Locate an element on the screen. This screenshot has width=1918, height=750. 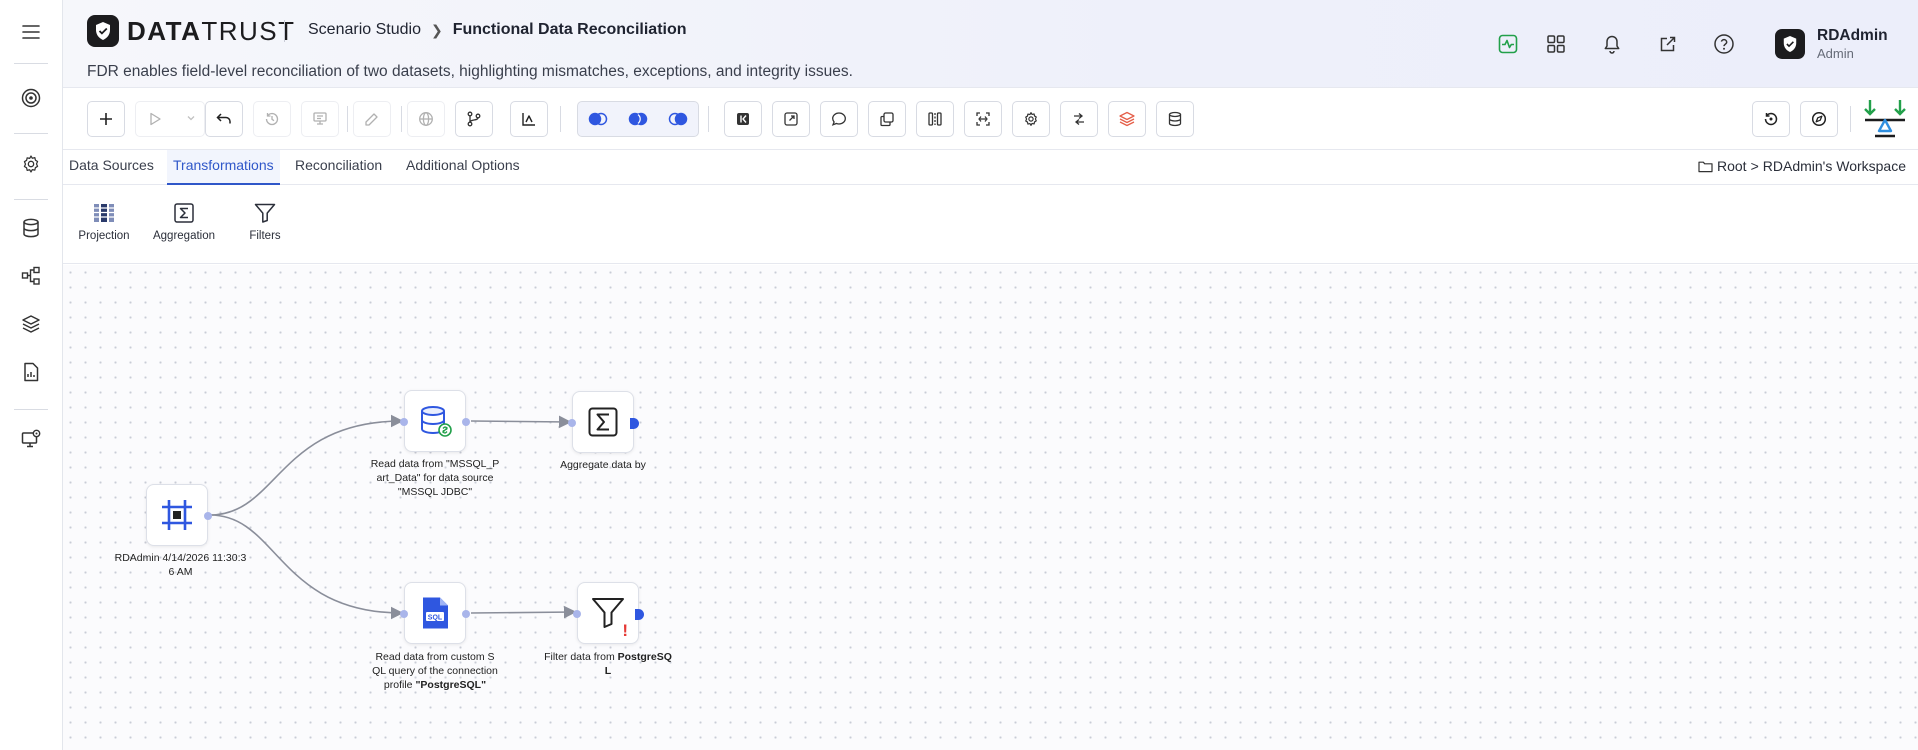
workspace-sep: > is located at coordinates (1754, 166).